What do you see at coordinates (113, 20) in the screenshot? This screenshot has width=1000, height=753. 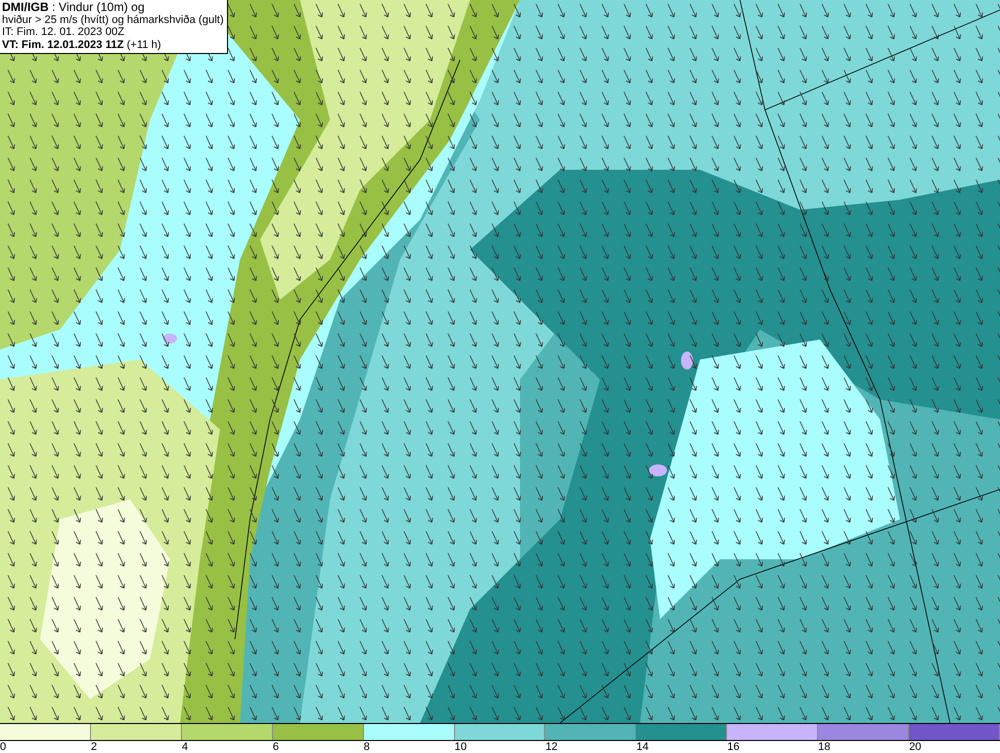 I see `caption-line: hviður > 25 m/s (hvítt) og hámarkshviða (gult)` at bounding box center [113, 20].